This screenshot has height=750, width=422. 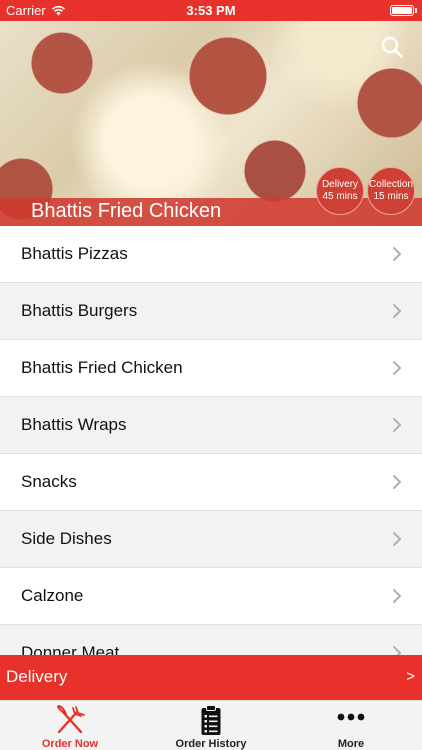 What do you see at coordinates (102, 367) in the screenshot?
I see `menu-item-label: Bhattis Fried Chicken` at bounding box center [102, 367].